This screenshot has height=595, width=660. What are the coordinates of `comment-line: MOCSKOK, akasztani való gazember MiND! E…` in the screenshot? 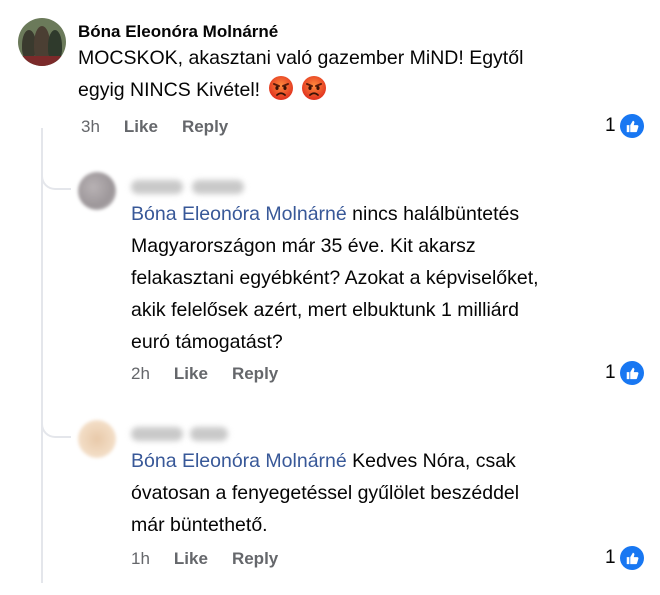 It's located at (301, 58).